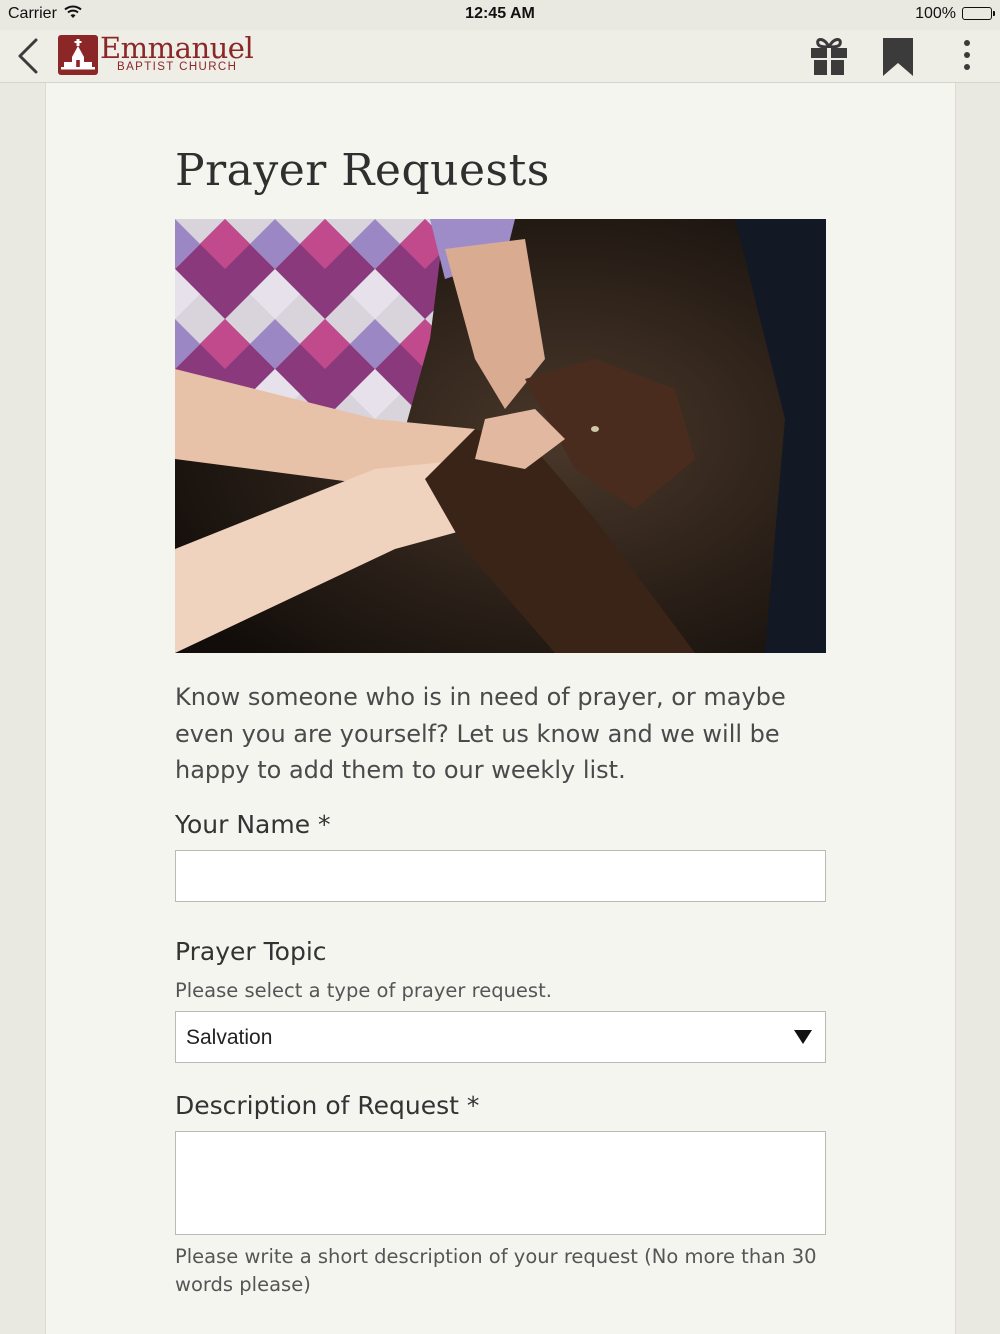 The width and height of the screenshot is (1000, 1334). What do you see at coordinates (177, 48) in the screenshot?
I see `logo-title: Emmanuel` at bounding box center [177, 48].